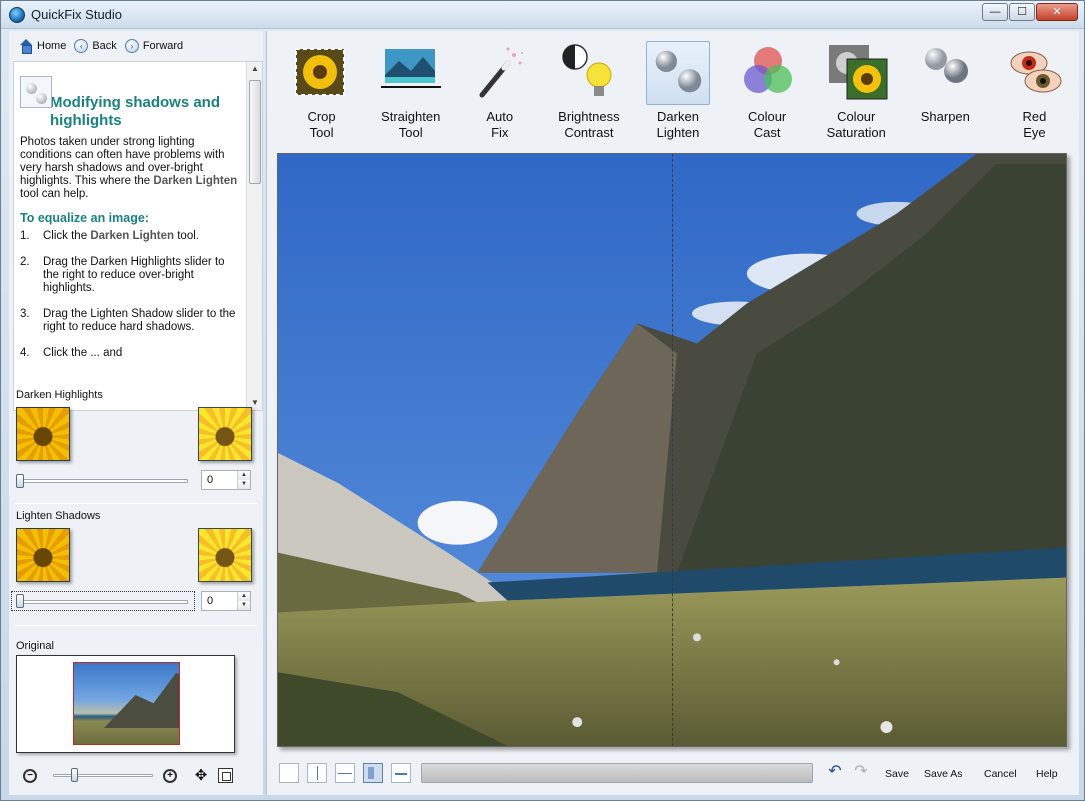  I want to click on pan-move-icon: ✥, so click(201, 776).